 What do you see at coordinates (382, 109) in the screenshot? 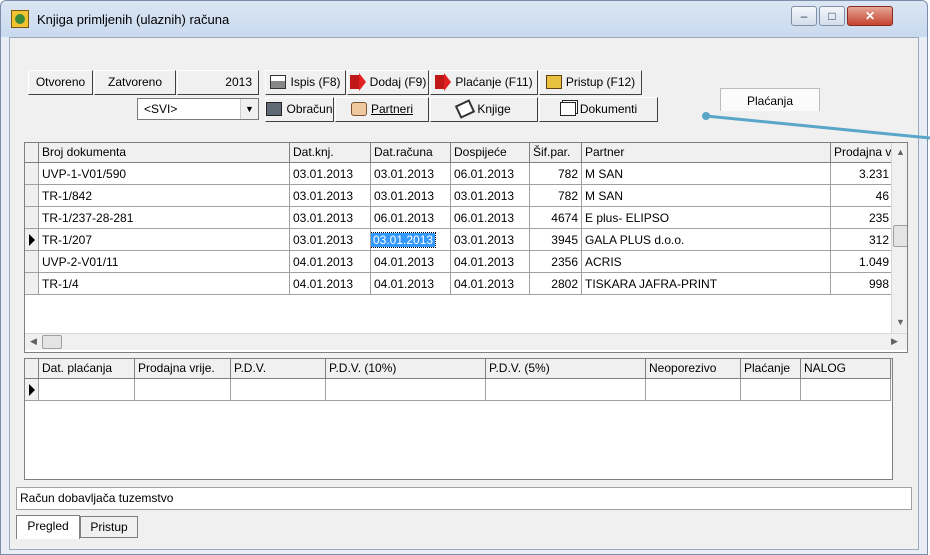
I see `partneri-button: Partneri` at bounding box center [382, 109].